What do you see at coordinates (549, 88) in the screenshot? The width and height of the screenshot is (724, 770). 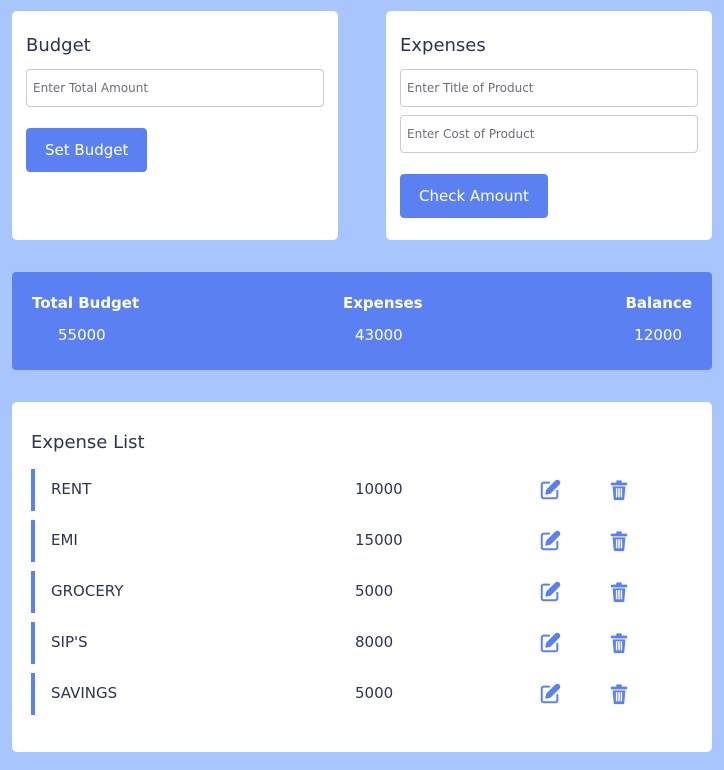 I see `product-title-input` at bounding box center [549, 88].